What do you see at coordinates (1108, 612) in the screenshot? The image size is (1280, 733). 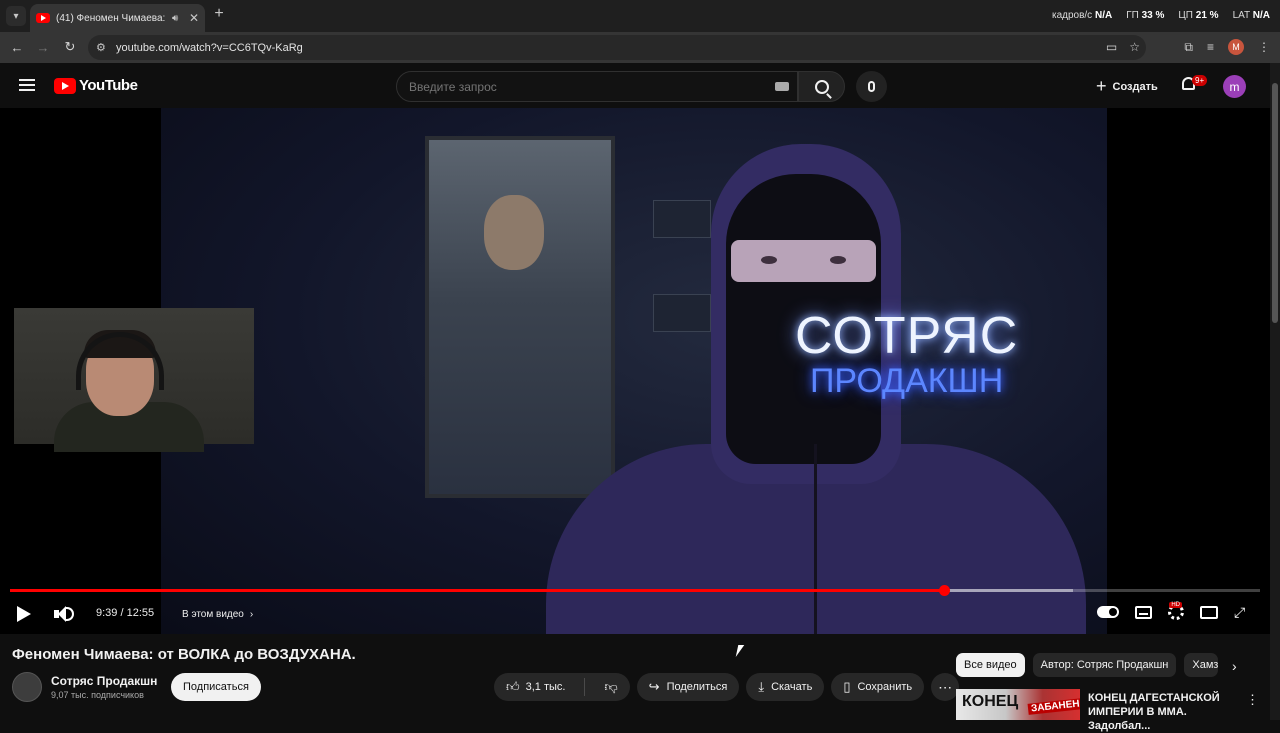 I see `autoplay-toggle` at bounding box center [1108, 612].